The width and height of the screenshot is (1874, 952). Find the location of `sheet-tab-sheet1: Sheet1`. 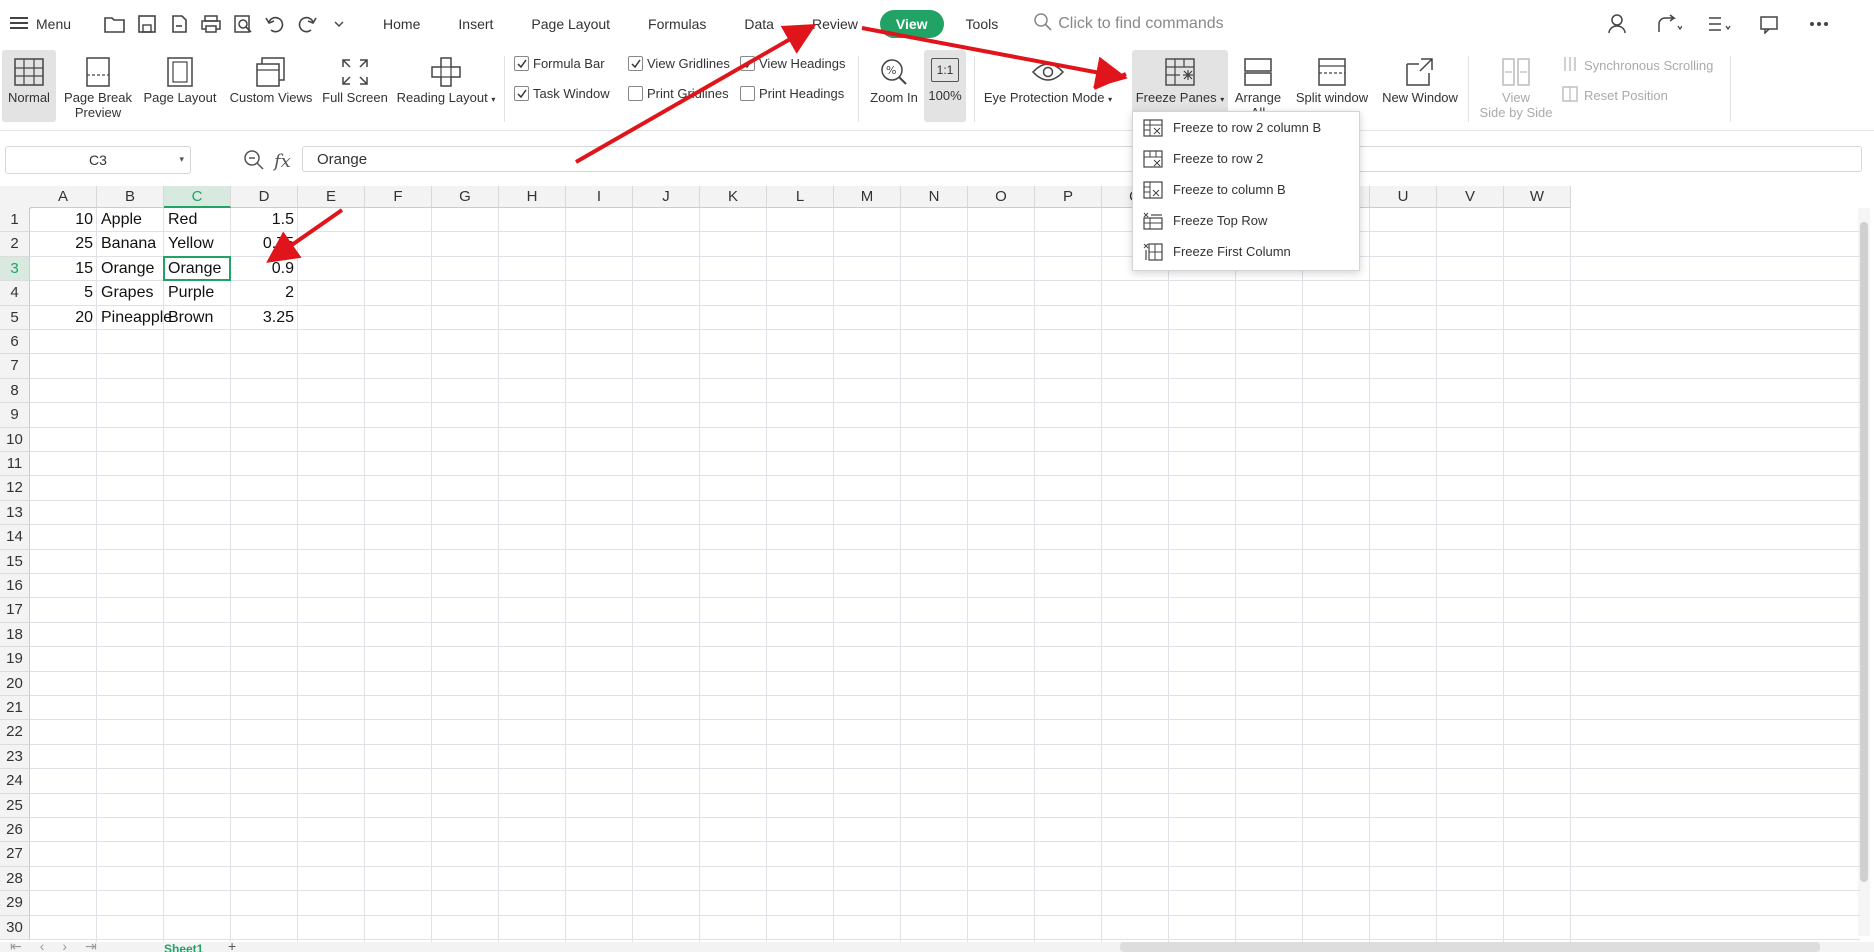

sheet-tab-sheet1: Sheet1 is located at coordinates (183, 947).